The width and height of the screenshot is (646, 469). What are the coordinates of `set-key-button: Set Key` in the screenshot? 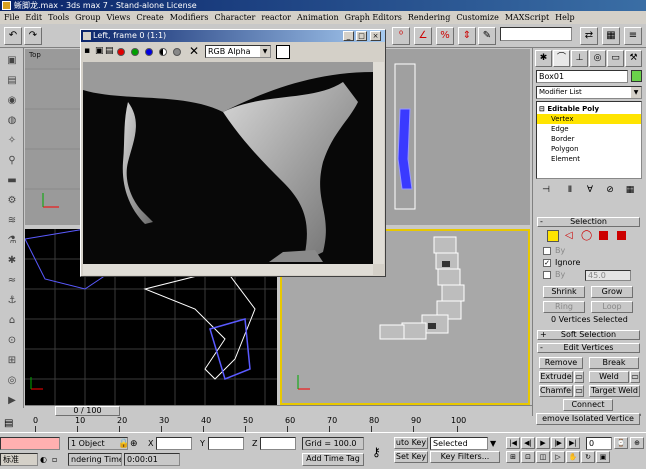 It's located at (411, 457).